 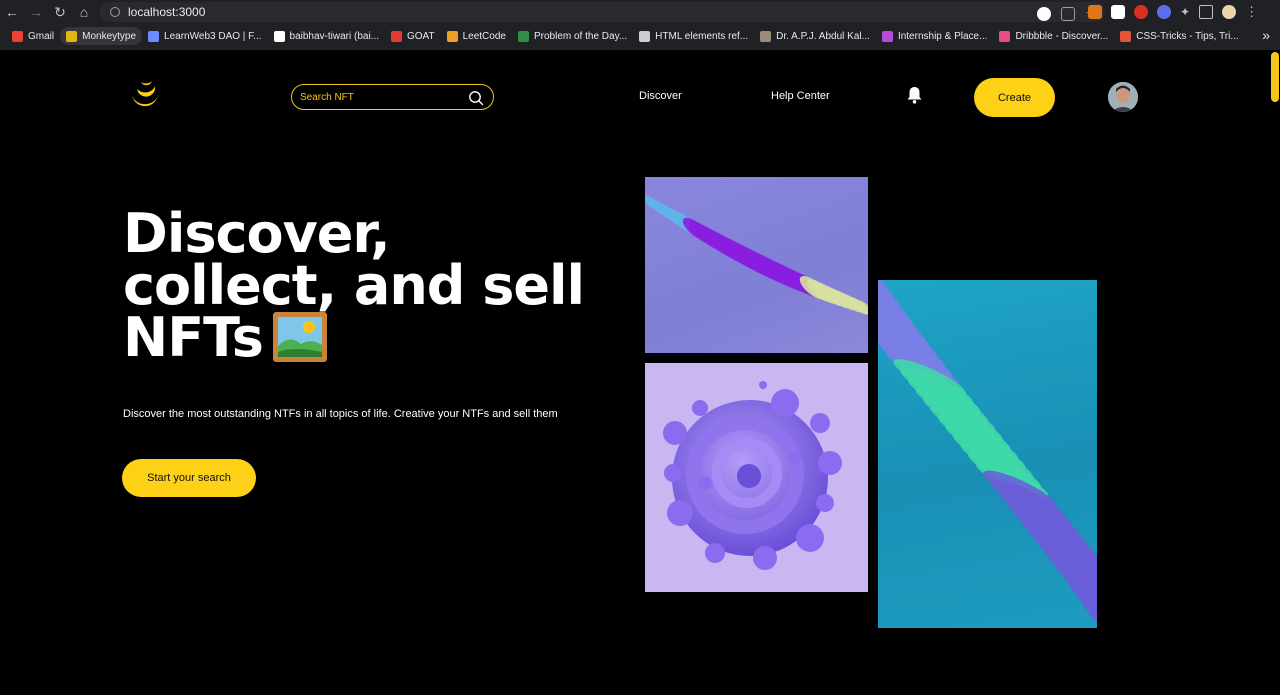 I want to click on extensions-area: ✦ ⋮, so click(x=1173, y=12).